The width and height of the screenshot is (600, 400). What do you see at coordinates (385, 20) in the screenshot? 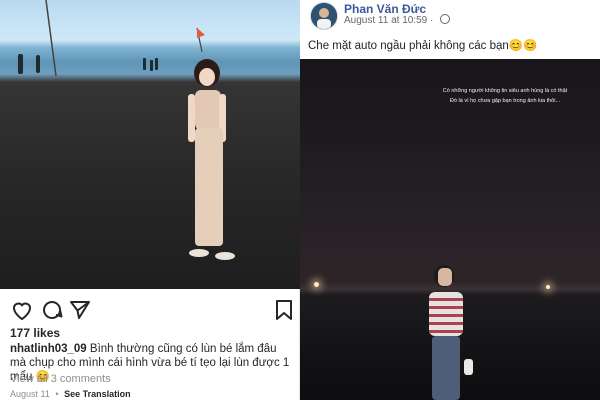
I see `post-timestamp: August 11 at 10:59` at bounding box center [385, 20].